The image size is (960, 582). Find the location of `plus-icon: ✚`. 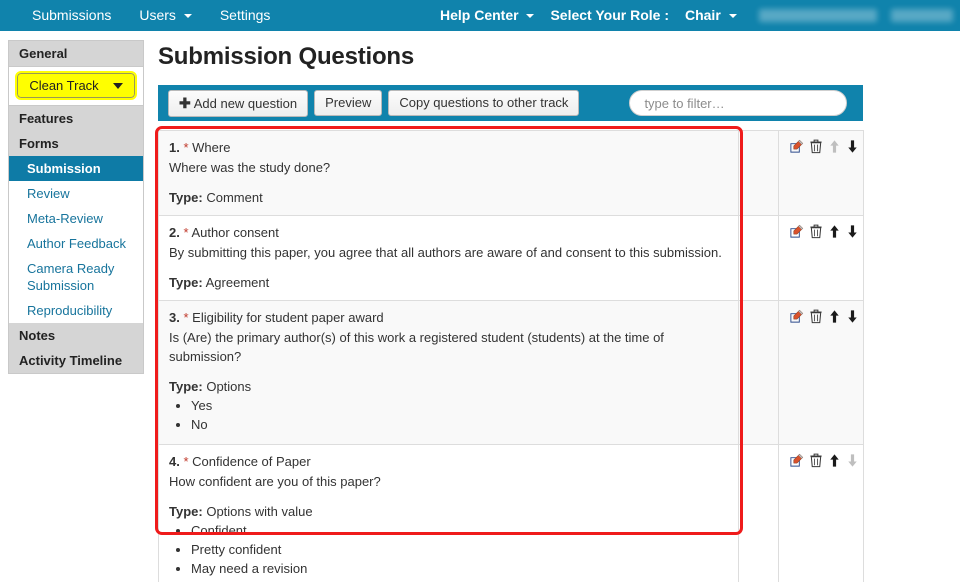

plus-icon: ✚ is located at coordinates (185, 102).